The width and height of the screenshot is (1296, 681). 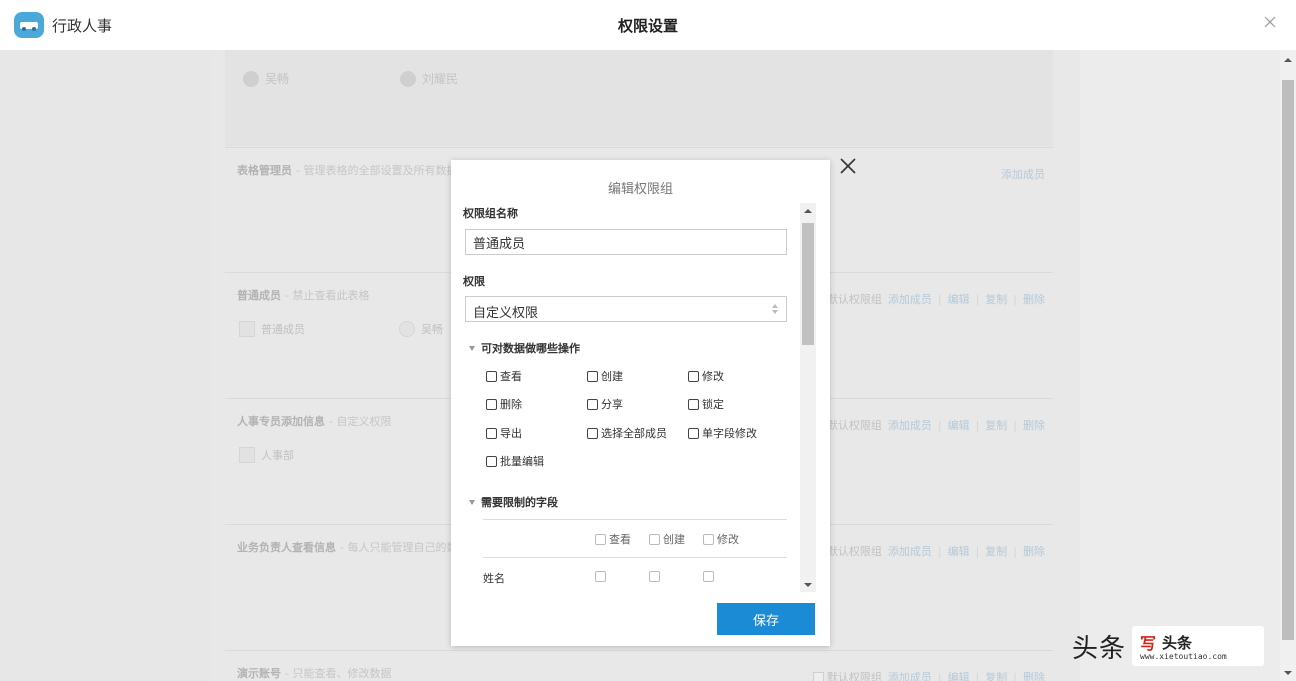 I want to click on watermark-site: www.xietoutiao.com, so click(x=1183, y=656).